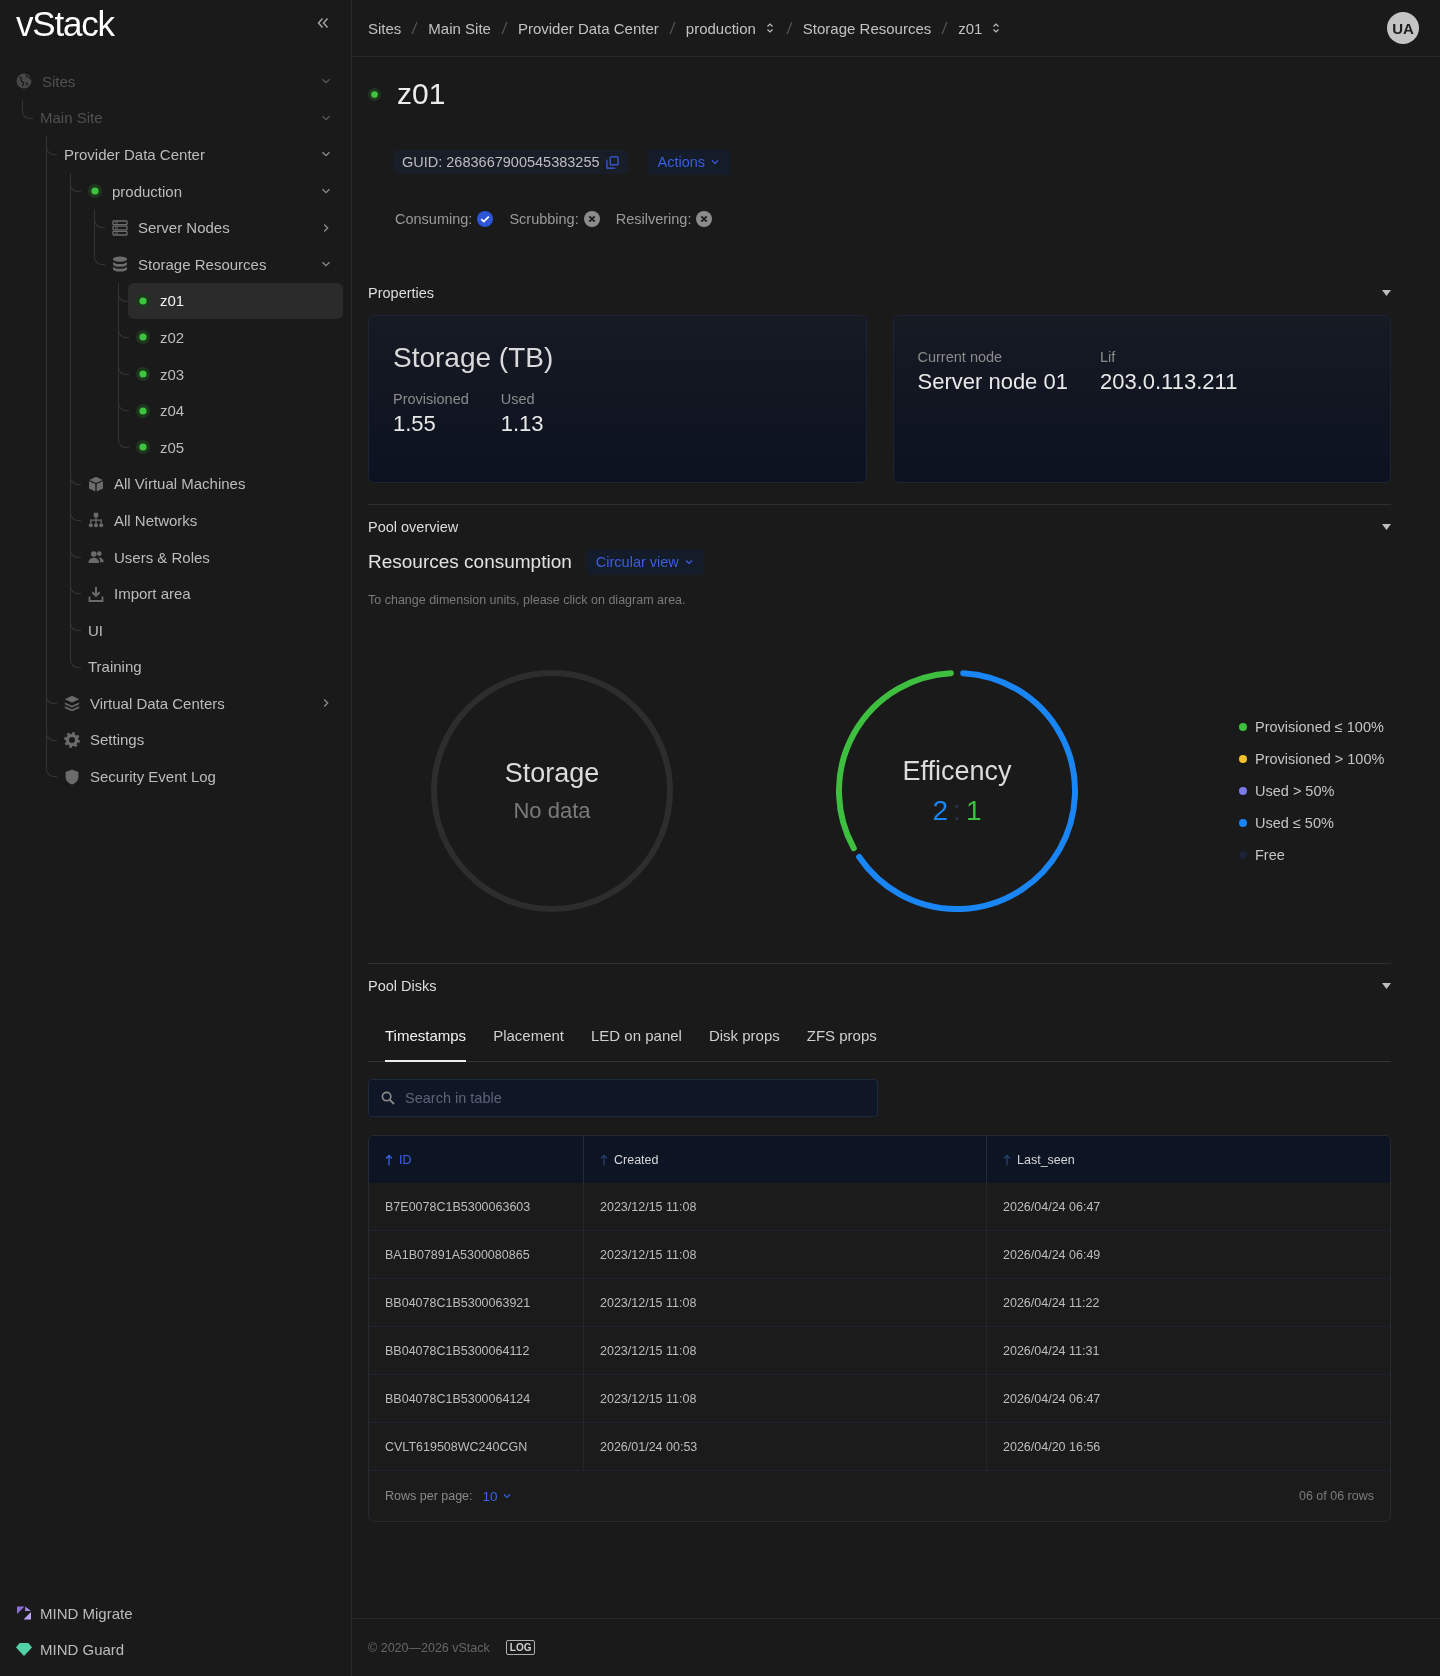 The height and width of the screenshot is (1676, 1440). Describe the element at coordinates (457, 1351) in the screenshot. I see `table-cell-text: BB04078C1B5300064112` at that location.